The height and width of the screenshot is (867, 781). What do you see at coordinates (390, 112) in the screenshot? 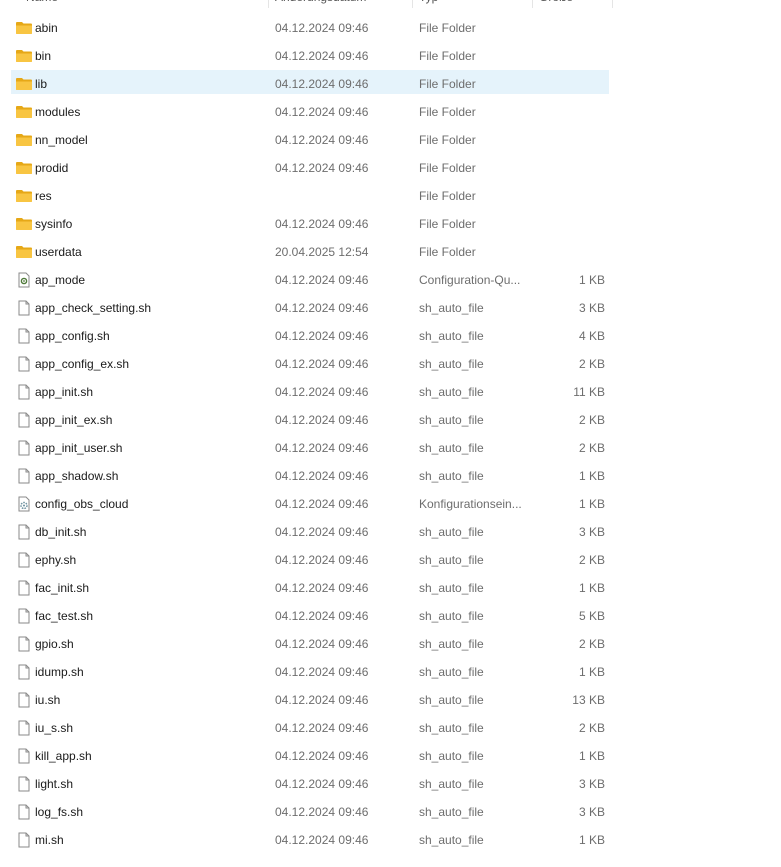
I see `file-row-modules: modules 04.12.2024 09:46 File Folder` at bounding box center [390, 112].